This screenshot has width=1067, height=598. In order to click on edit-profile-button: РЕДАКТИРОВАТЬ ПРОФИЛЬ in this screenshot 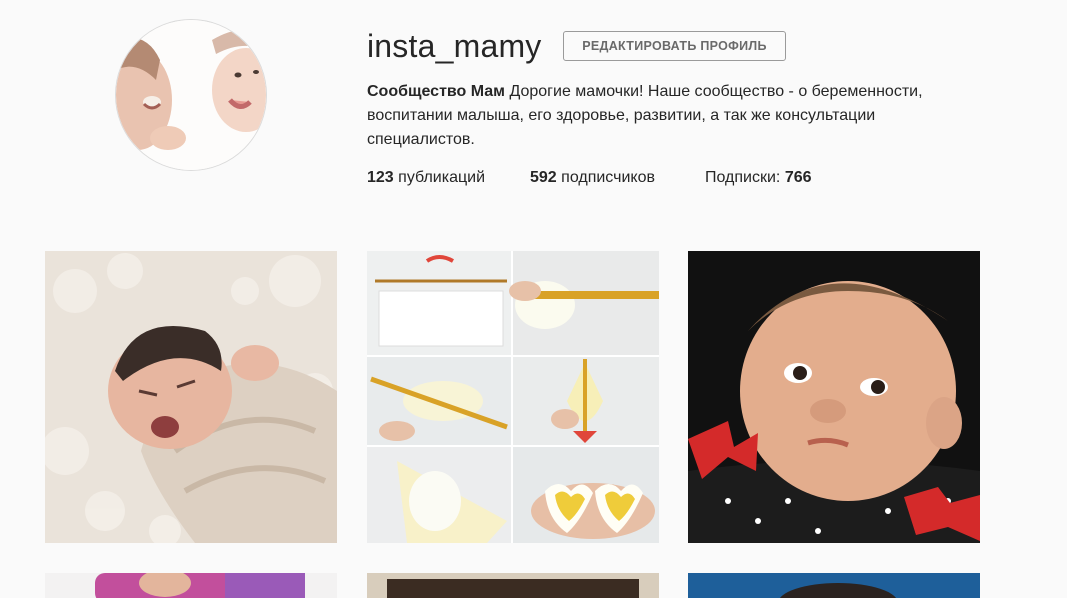, I will do `click(674, 46)`.